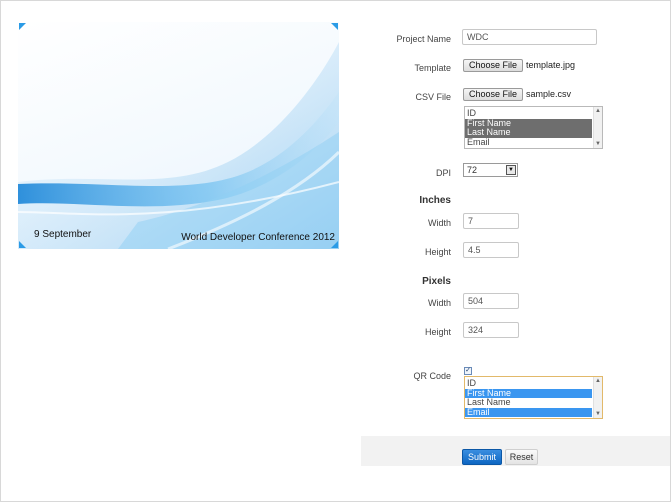 The image size is (671, 502). Describe the element at coordinates (491, 250) in the screenshot. I see `inches-height-input` at that location.